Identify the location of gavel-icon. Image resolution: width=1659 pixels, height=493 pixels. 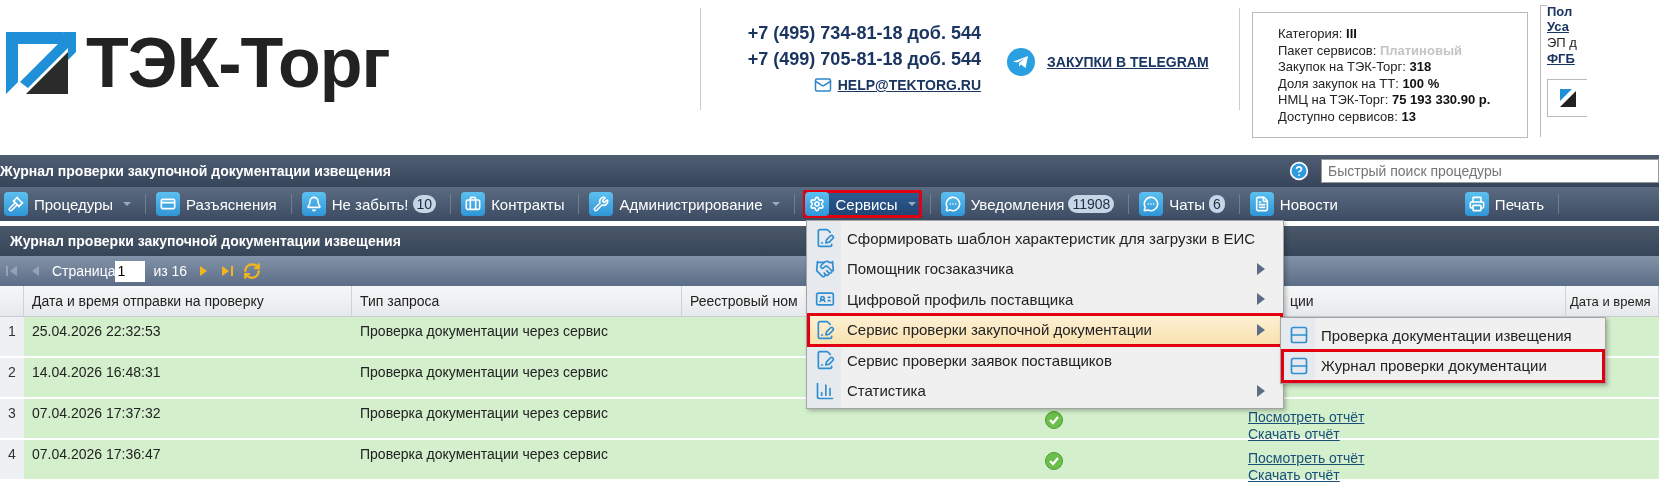
(16, 204).